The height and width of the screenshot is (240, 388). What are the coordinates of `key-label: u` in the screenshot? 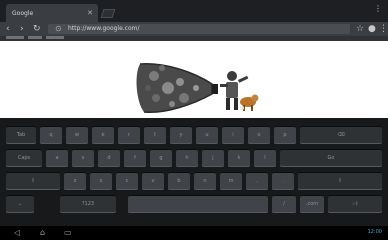 It's located at (207, 135).